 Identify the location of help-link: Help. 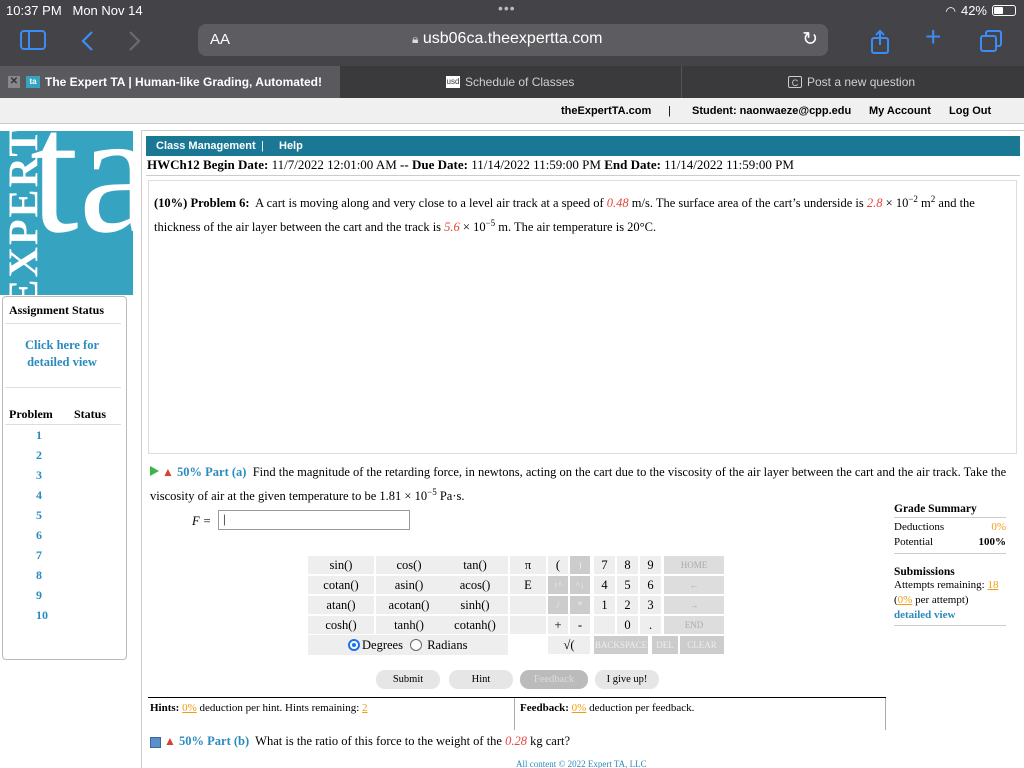
(291, 146).